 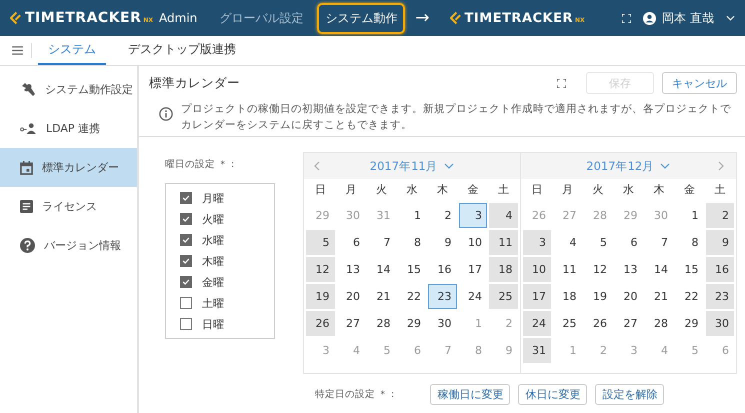 I want to click on sidebar-item: ライセンス, so click(x=68, y=206).